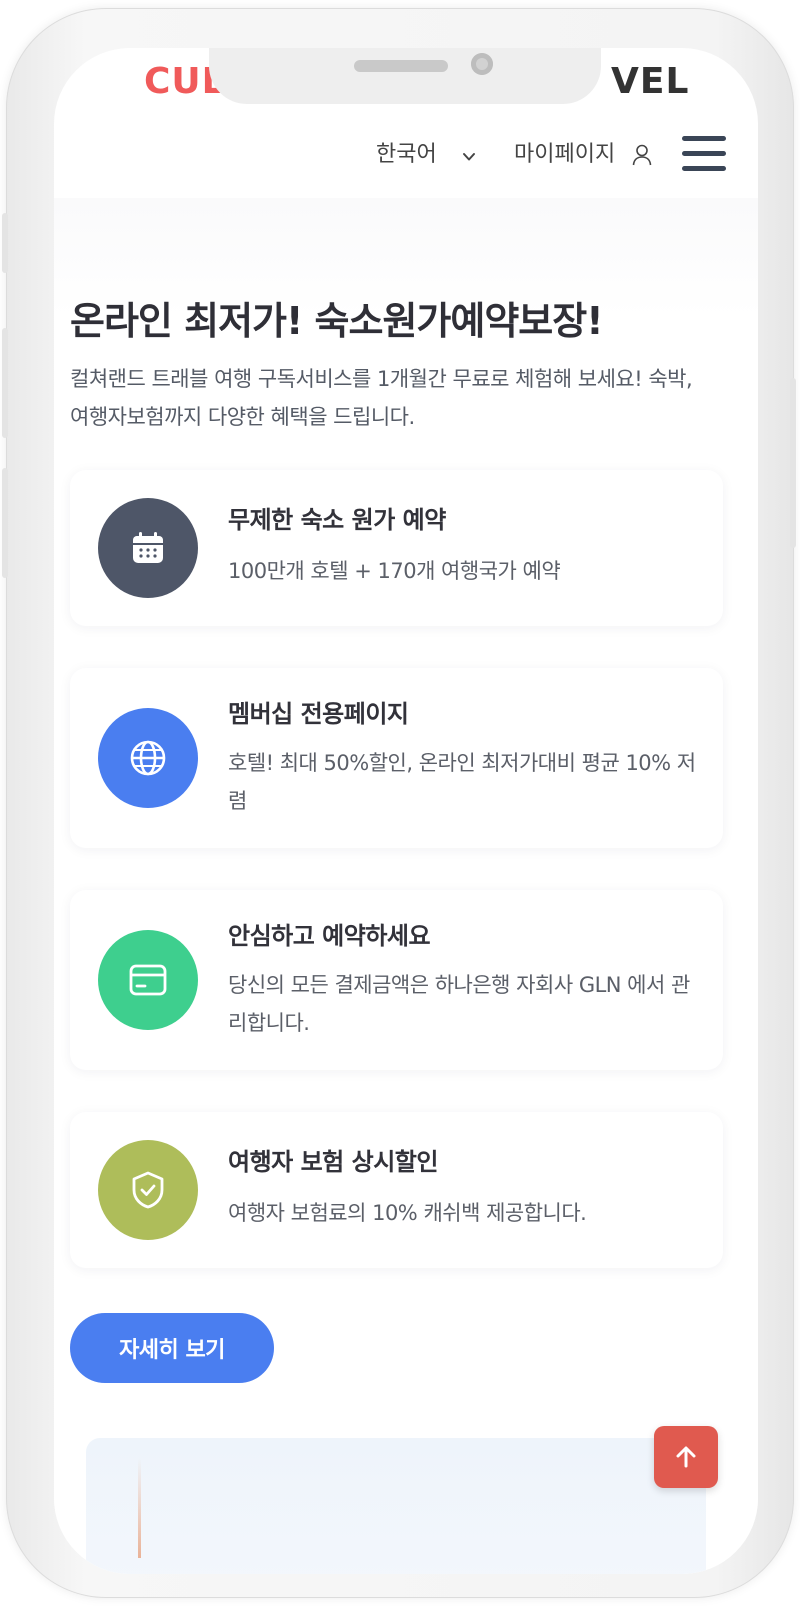 The width and height of the screenshot is (800, 1606). Describe the element at coordinates (396, 1190) in the screenshot. I see `feature-card: 여행자 보험 상시할인 여행자 보험료의 10% 캐쉬백 제공합니다.` at that location.